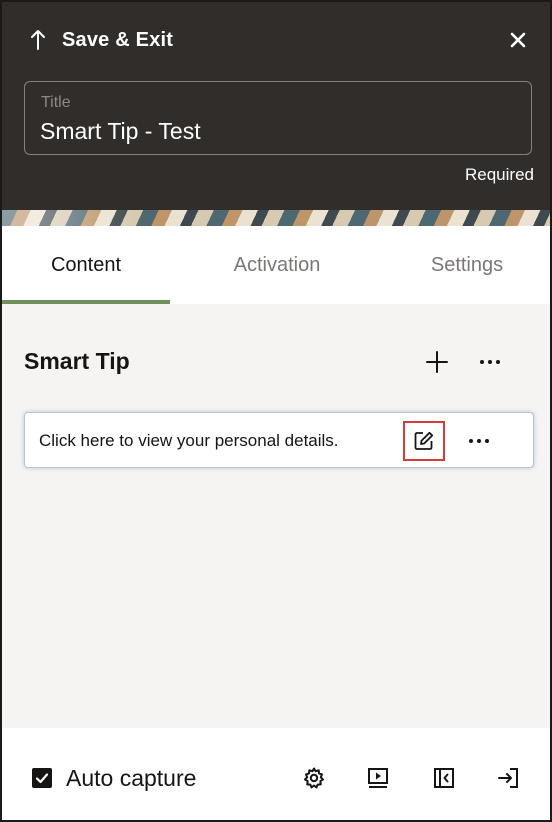 This screenshot has height=822, width=552. What do you see at coordinates (38, 40) in the screenshot?
I see `arrow-up-icon` at bounding box center [38, 40].